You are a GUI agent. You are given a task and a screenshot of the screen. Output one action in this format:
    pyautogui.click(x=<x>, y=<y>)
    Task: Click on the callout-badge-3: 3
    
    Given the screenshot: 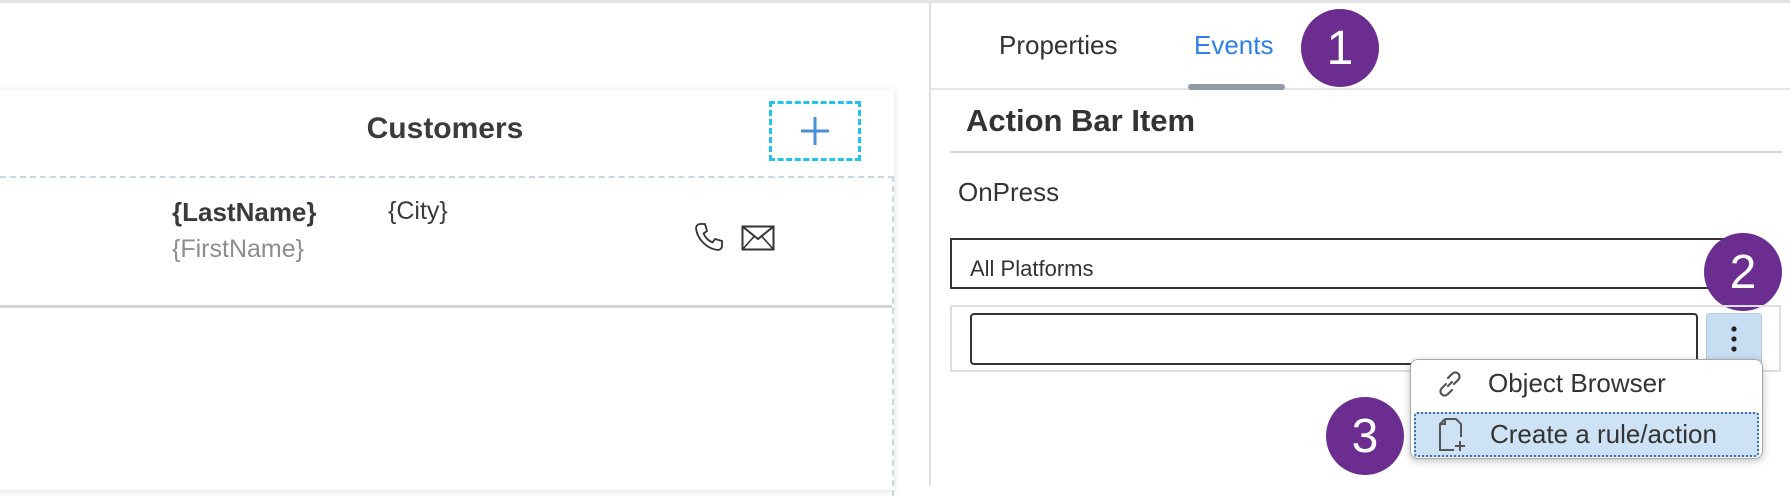 What is the action you would take?
    pyautogui.click(x=1365, y=436)
    